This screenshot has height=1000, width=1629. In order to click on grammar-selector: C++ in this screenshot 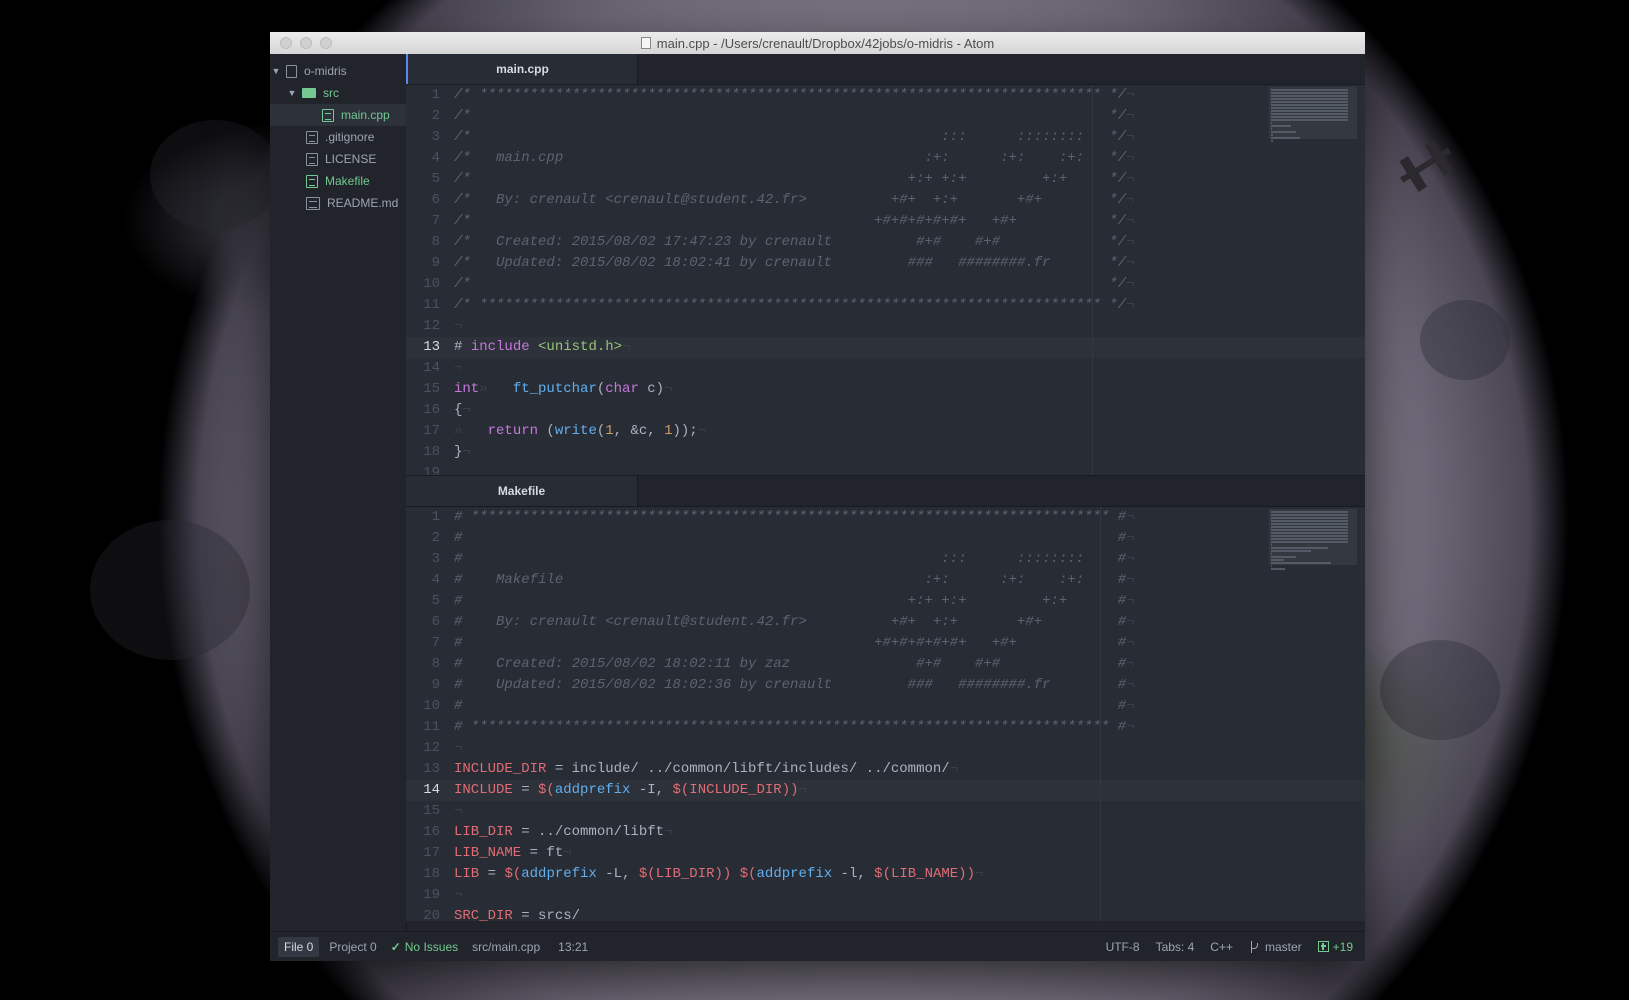, I will do `click(1221, 947)`.